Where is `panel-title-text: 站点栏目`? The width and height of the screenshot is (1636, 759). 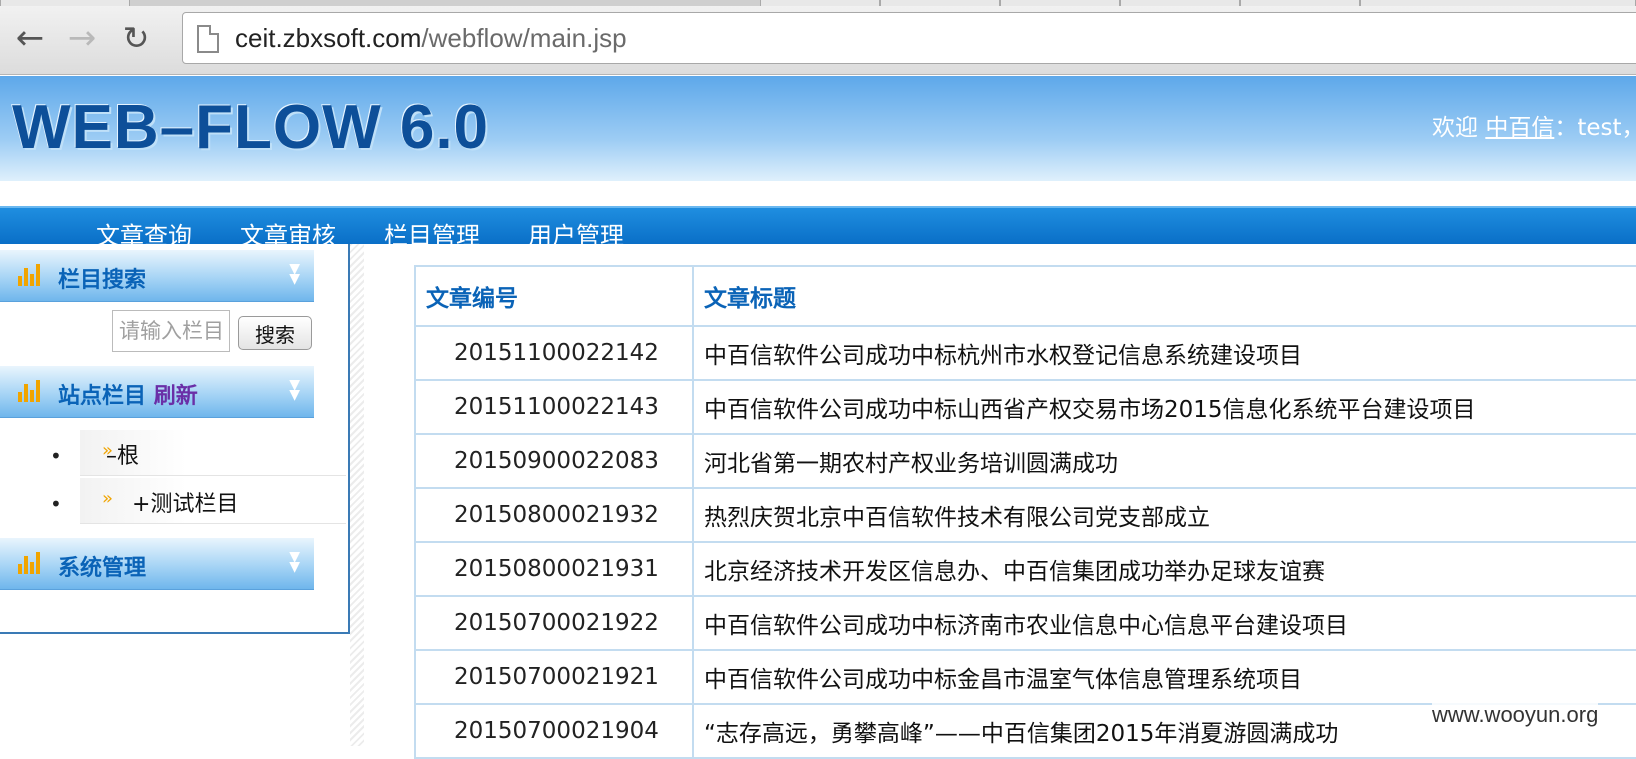 panel-title-text: 站点栏目 is located at coordinates (102, 396).